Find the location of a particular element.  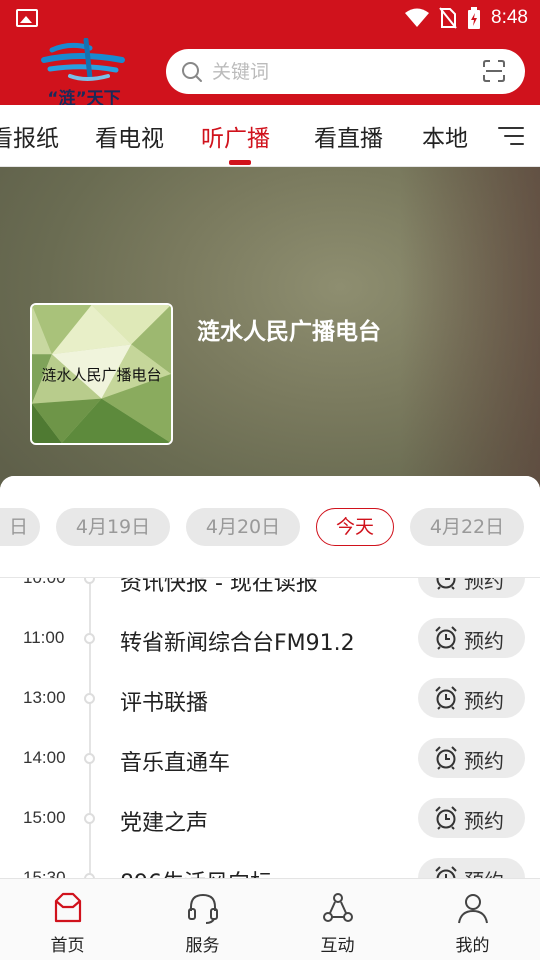

profile-icon is located at coordinates (472, 909).